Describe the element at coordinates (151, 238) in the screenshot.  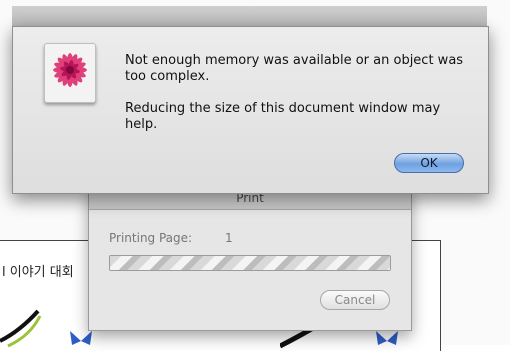
I see `printing-page-label: Printing Page:` at that location.